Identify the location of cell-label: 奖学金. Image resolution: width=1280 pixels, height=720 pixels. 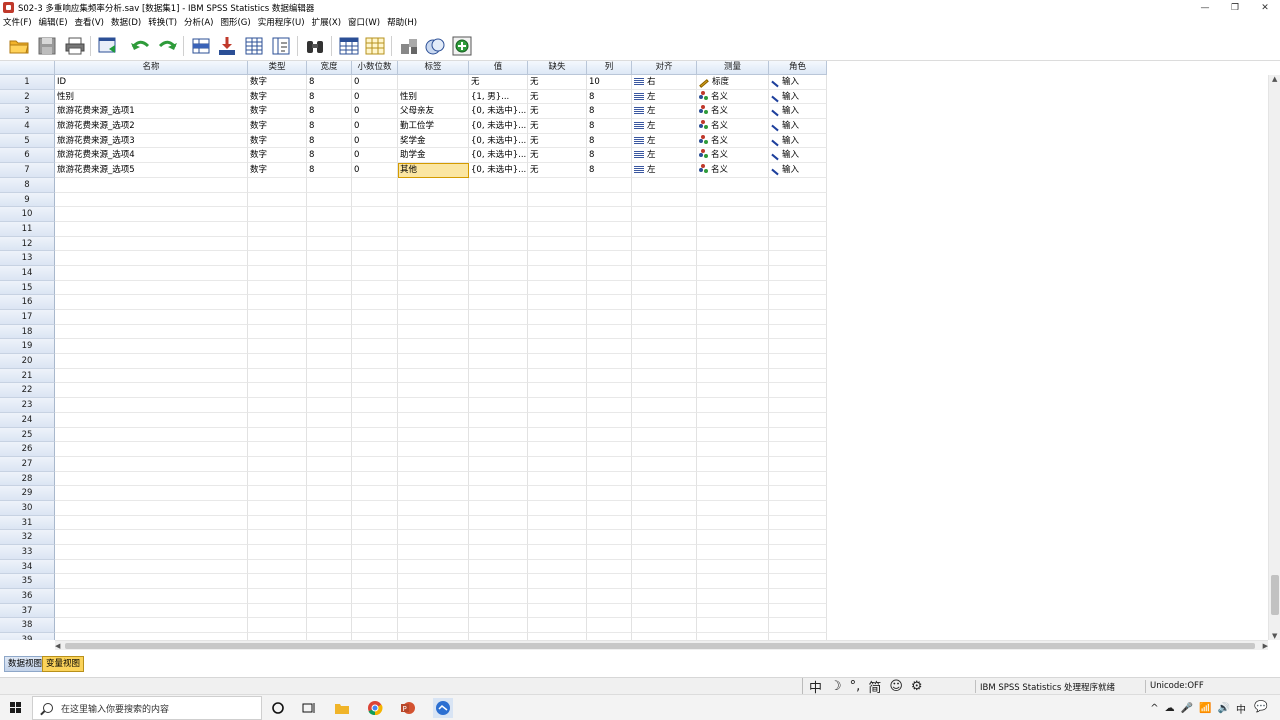
(433, 141).